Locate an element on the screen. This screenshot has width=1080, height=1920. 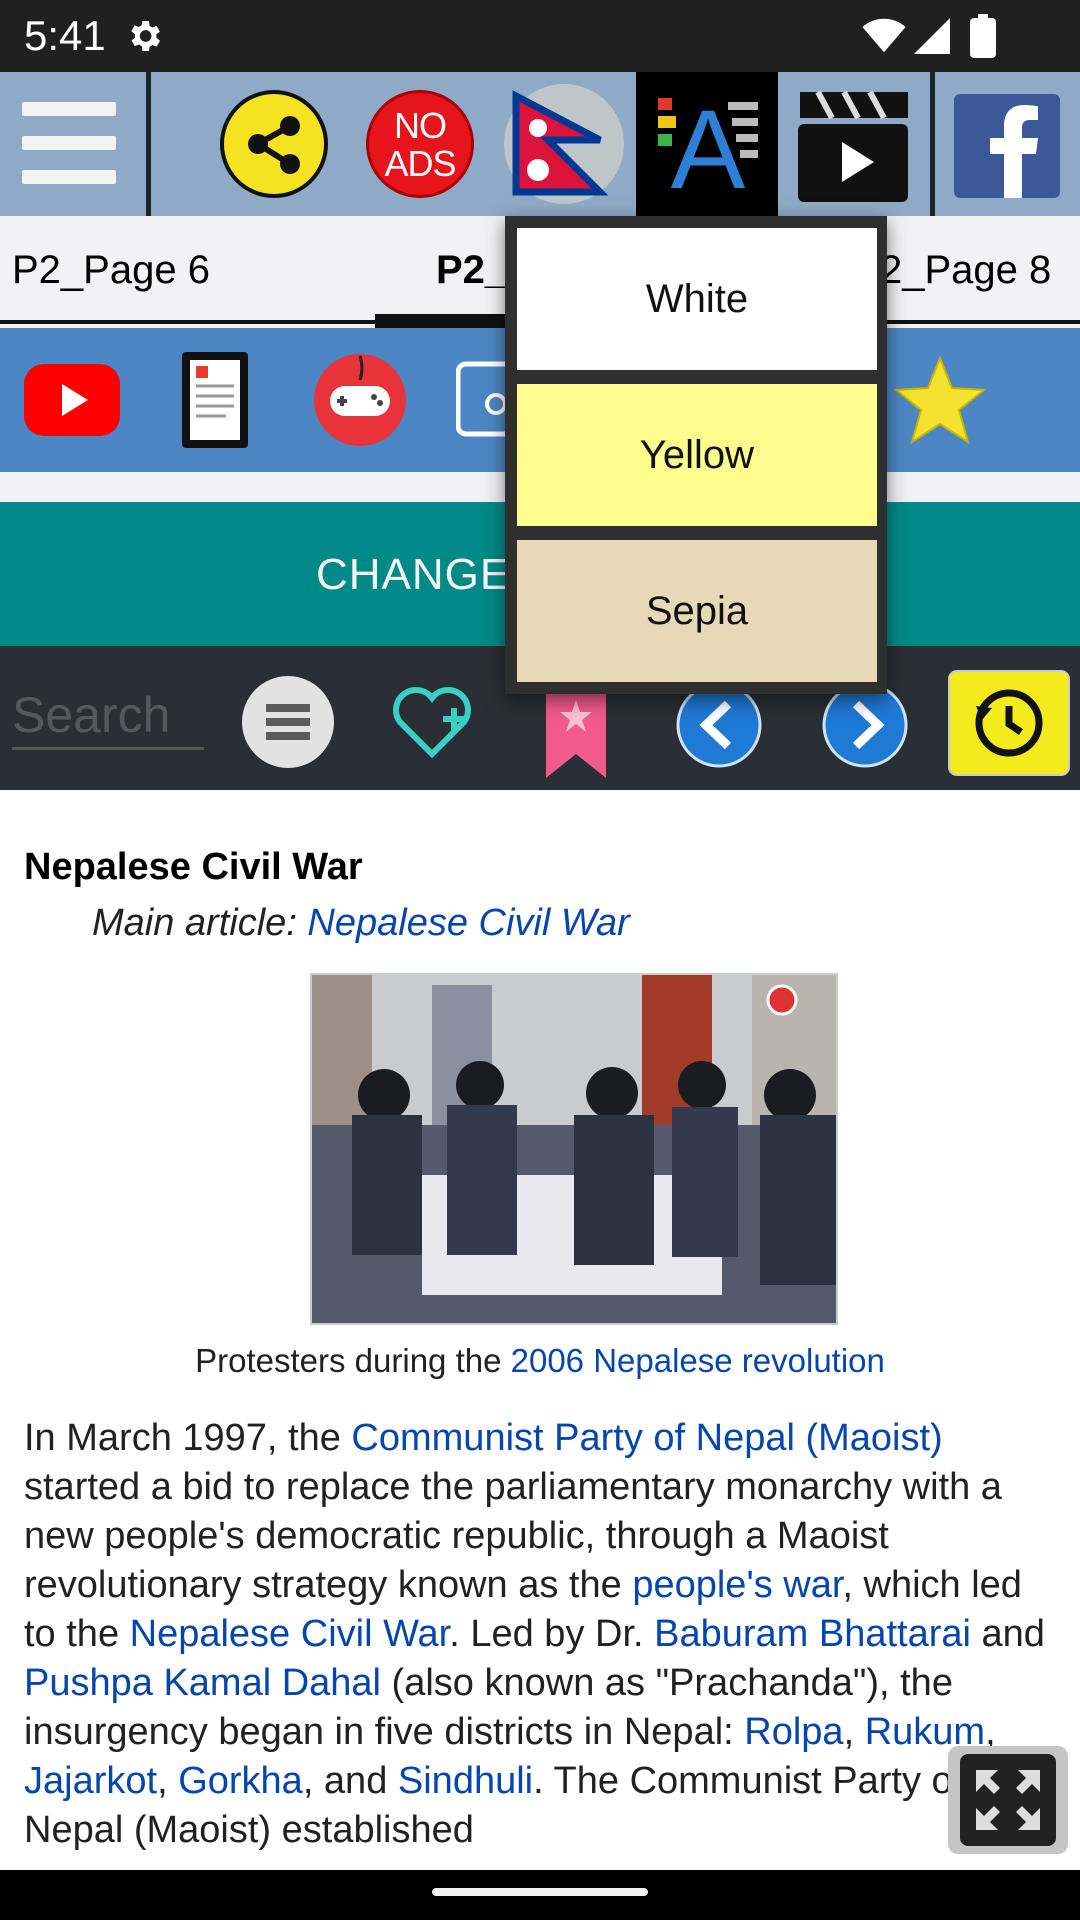
link-gorkha: Gorkha is located at coordinates (240, 1781).